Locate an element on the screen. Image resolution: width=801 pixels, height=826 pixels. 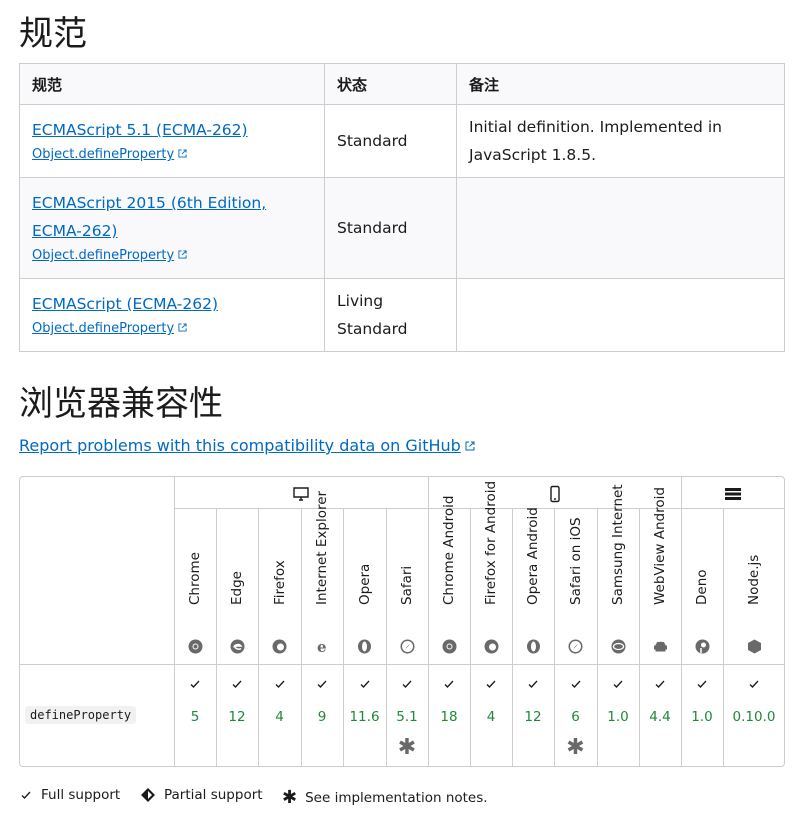
support-version: 0.10.0 is located at coordinates (754, 717).